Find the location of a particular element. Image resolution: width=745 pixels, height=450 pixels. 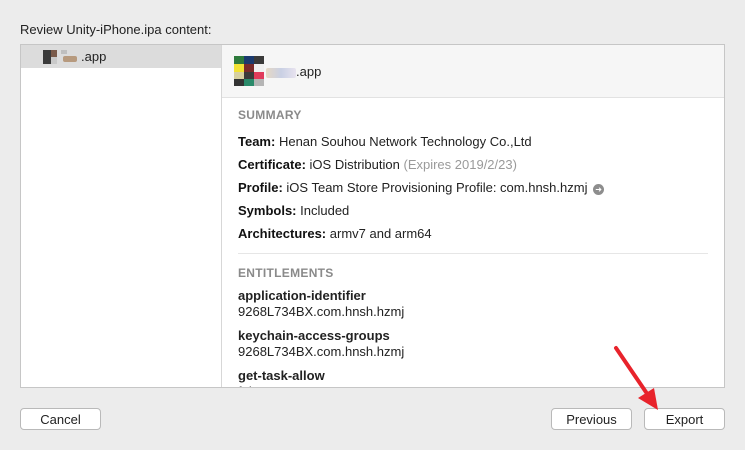

section-divider is located at coordinates (473, 253).